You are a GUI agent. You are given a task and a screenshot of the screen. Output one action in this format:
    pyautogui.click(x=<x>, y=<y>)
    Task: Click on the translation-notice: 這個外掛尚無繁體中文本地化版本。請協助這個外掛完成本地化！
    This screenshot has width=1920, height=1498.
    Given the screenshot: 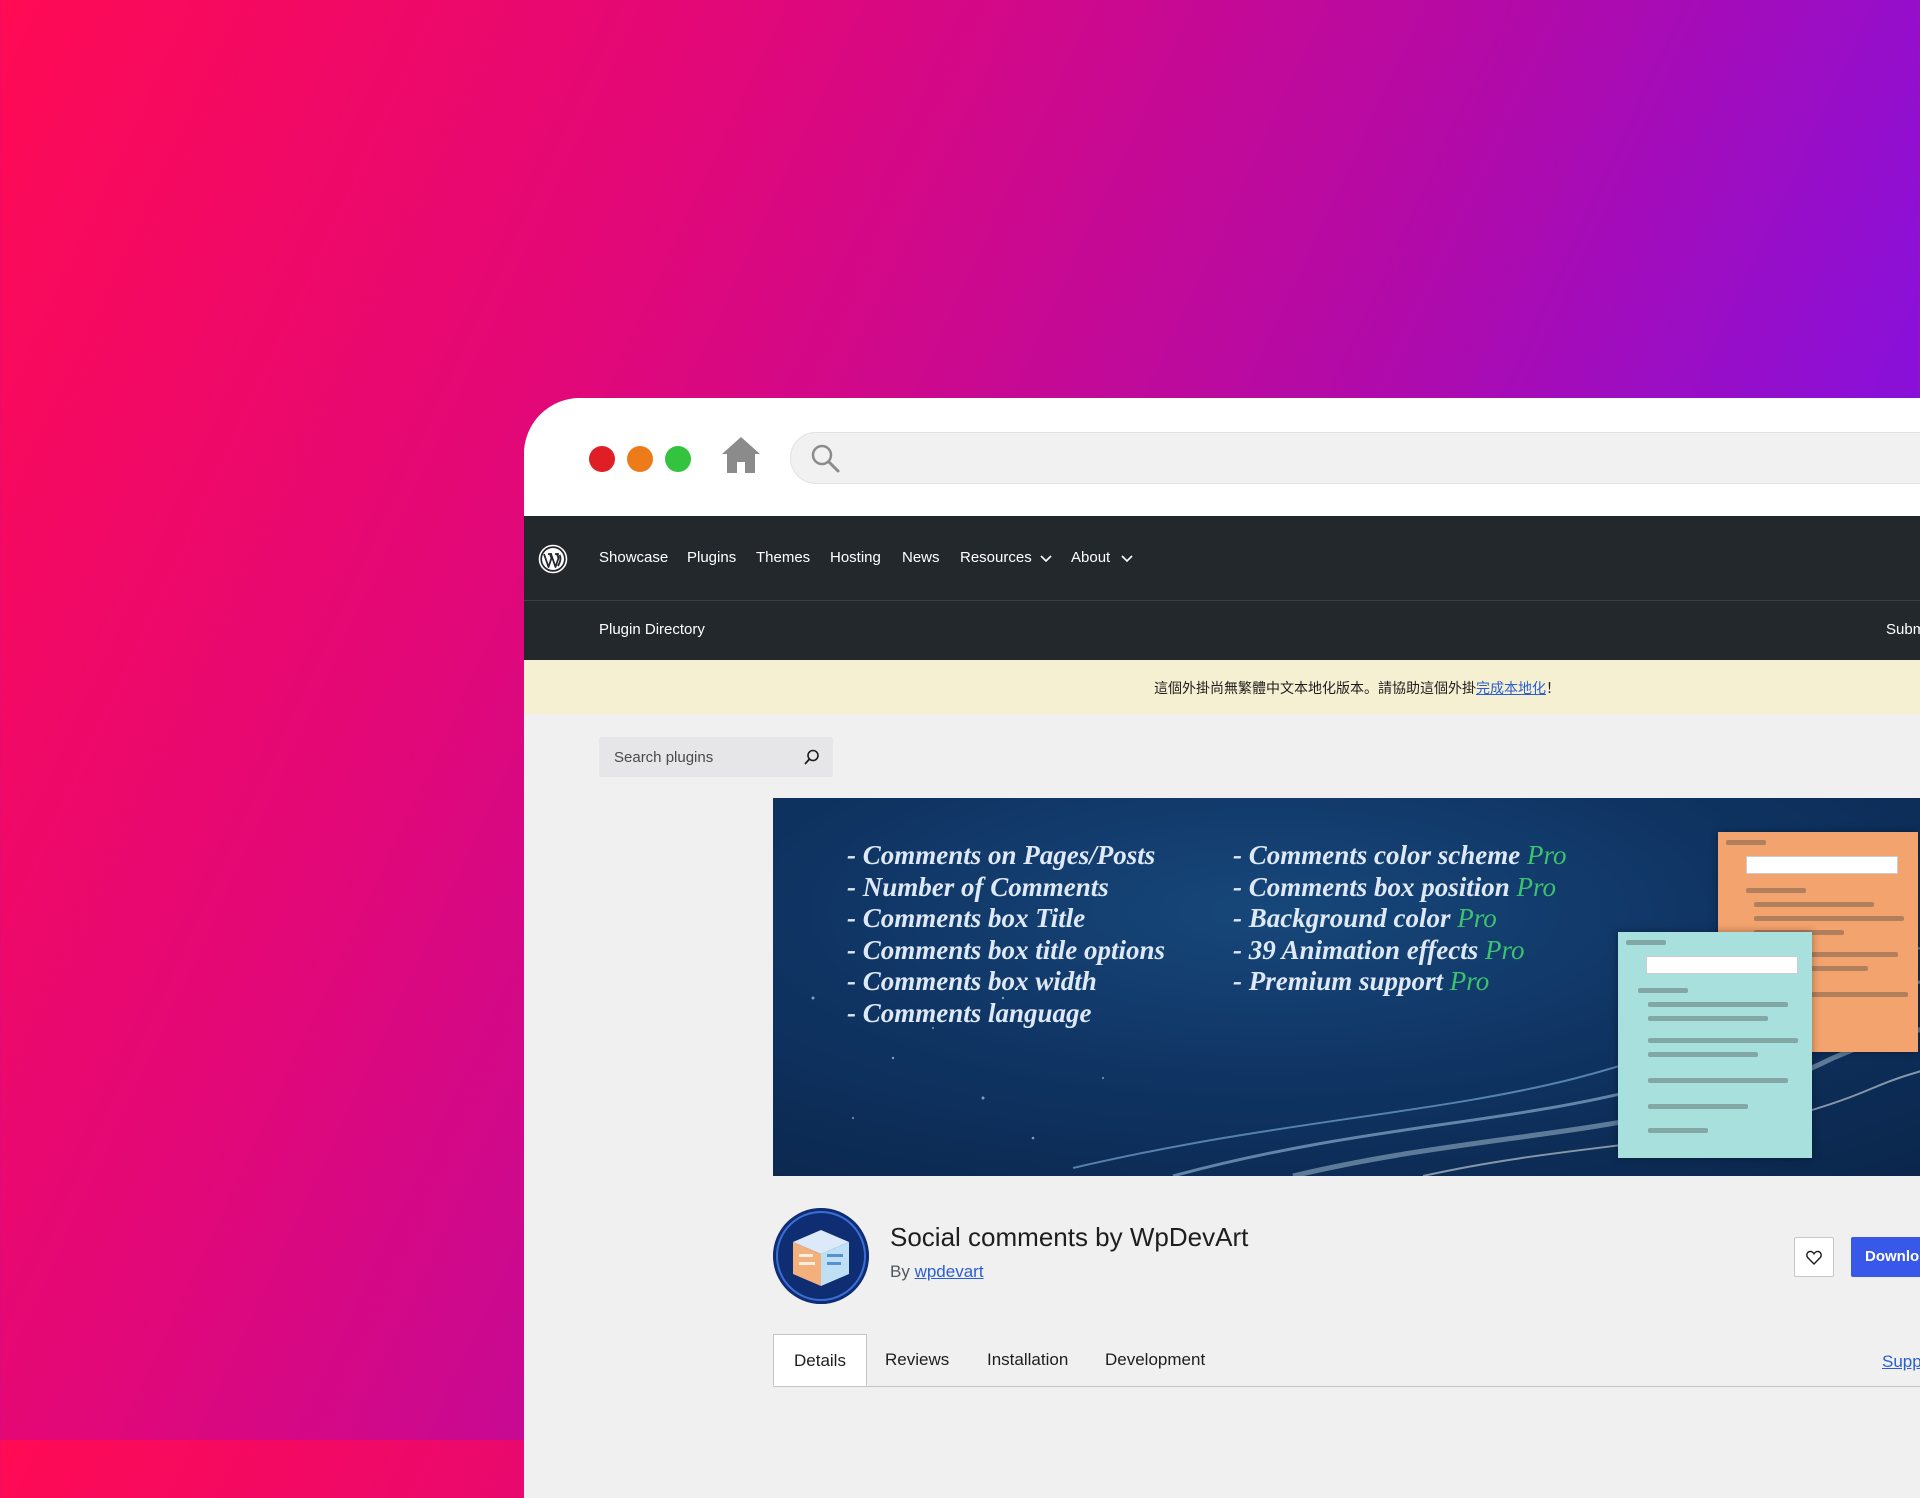 What is the action you would take?
    pyautogui.click(x=1222, y=687)
    